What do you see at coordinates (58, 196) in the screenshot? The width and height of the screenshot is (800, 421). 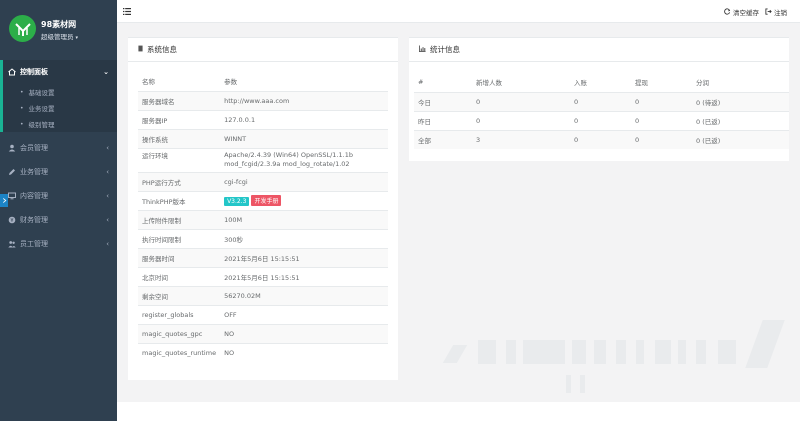 I see `sidebar-item-content: 内容管理 ‹` at bounding box center [58, 196].